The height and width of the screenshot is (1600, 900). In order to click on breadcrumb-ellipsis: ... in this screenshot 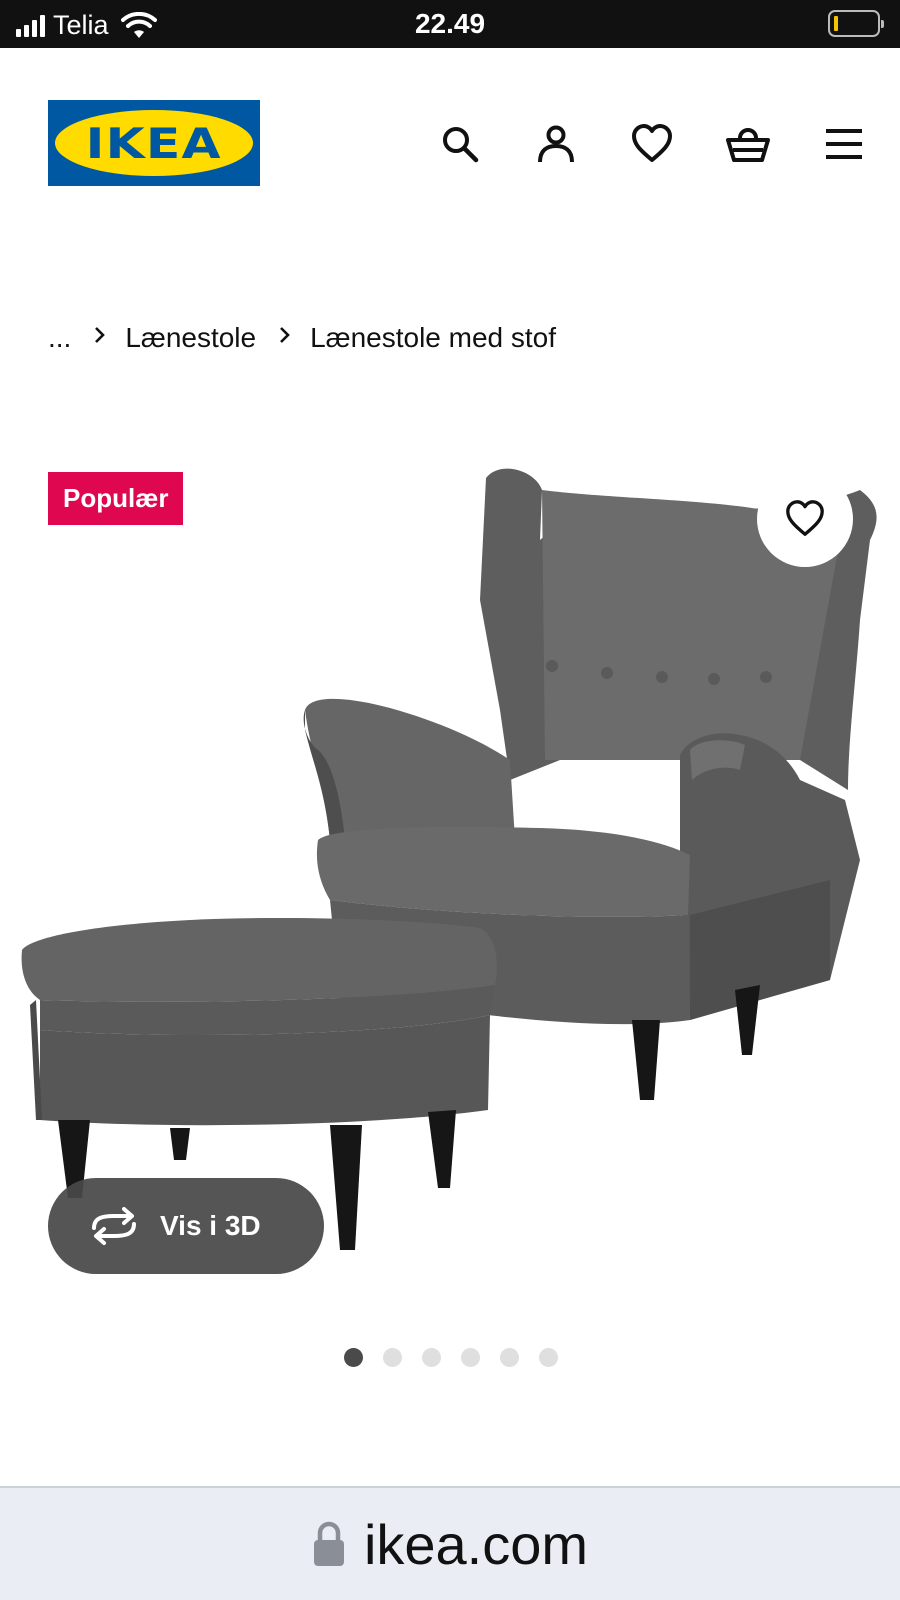, I will do `click(59, 338)`.